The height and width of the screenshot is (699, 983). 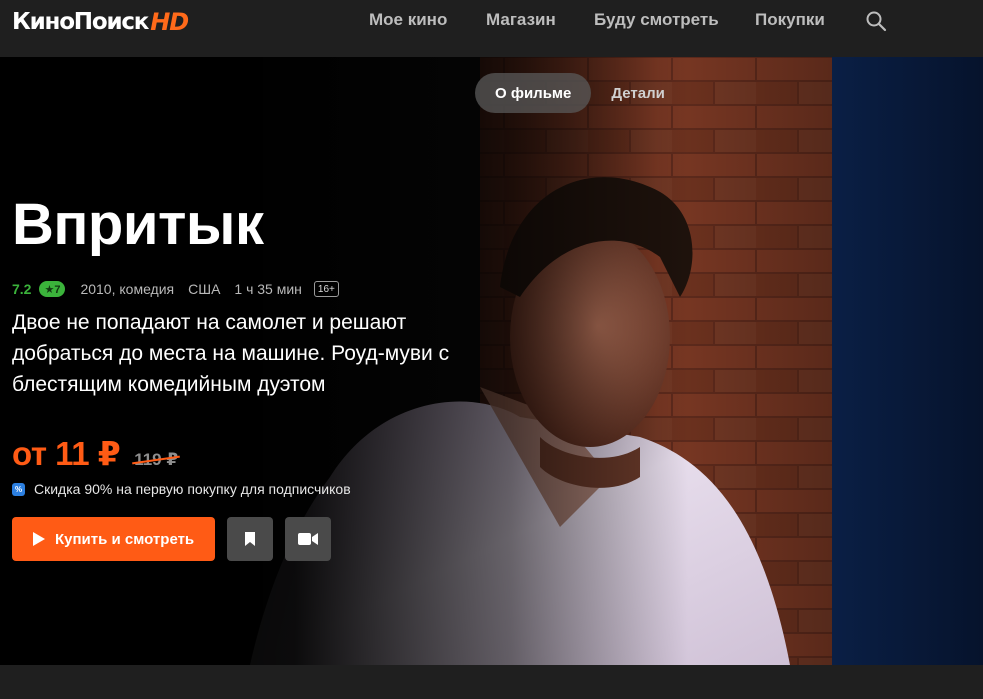 I want to click on bookmark-button, so click(x=250, y=539).